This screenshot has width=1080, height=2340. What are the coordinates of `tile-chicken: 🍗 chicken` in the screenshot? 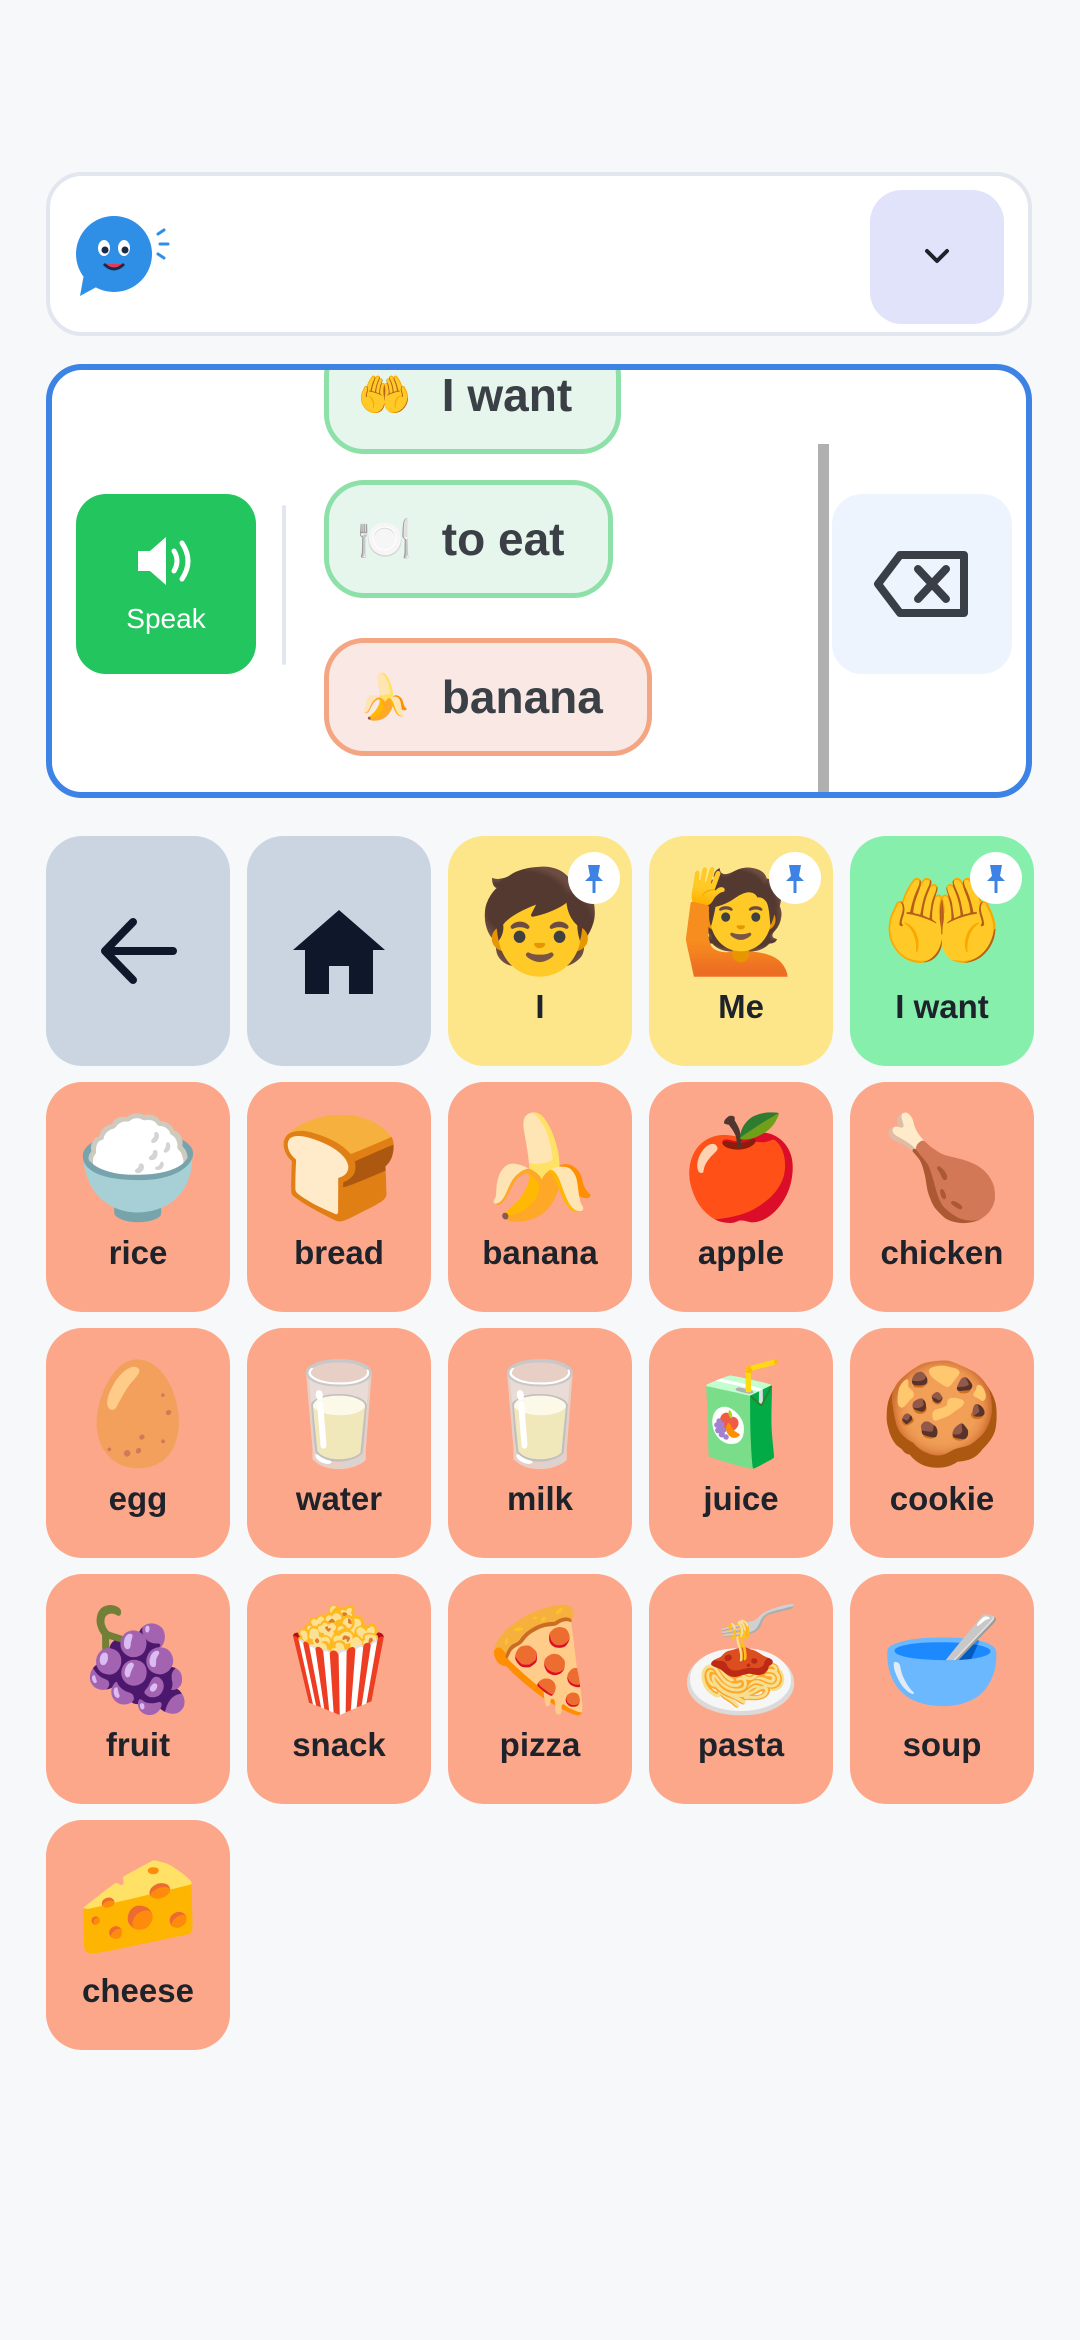 It's located at (942, 1197).